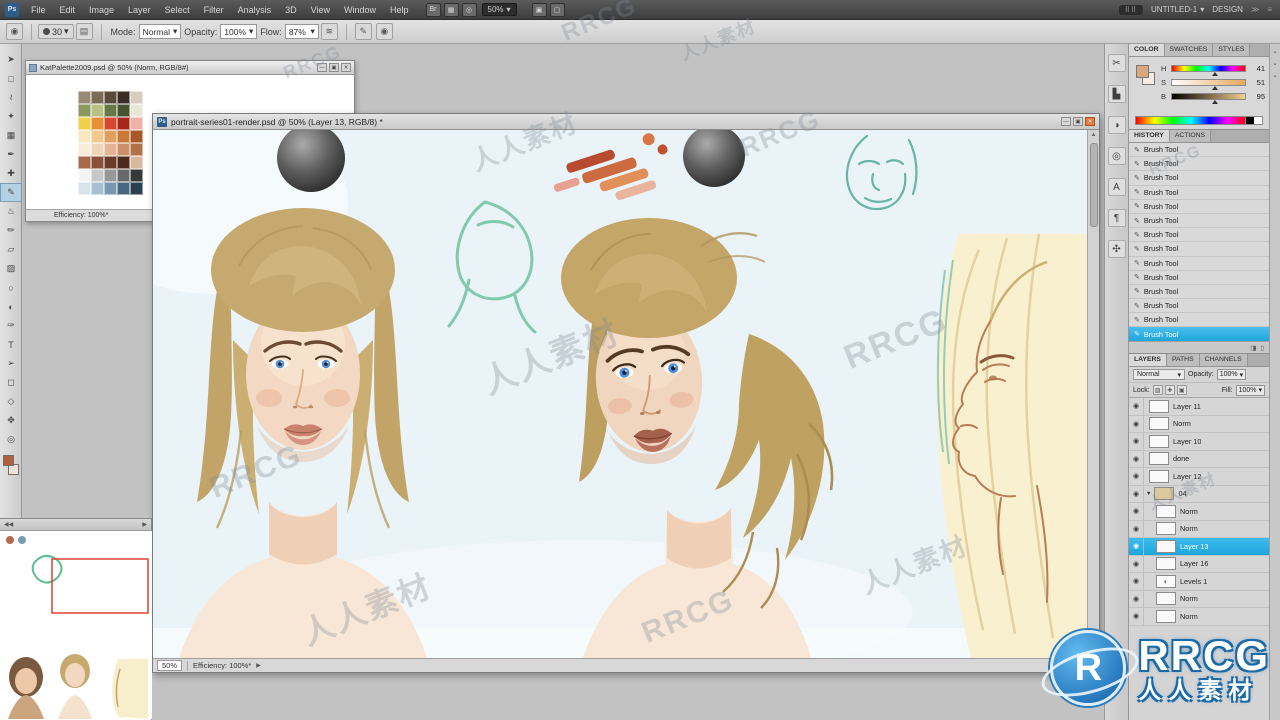  Describe the element at coordinates (11, 230) in the screenshot. I see `history-brush-tool: ✏` at that location.